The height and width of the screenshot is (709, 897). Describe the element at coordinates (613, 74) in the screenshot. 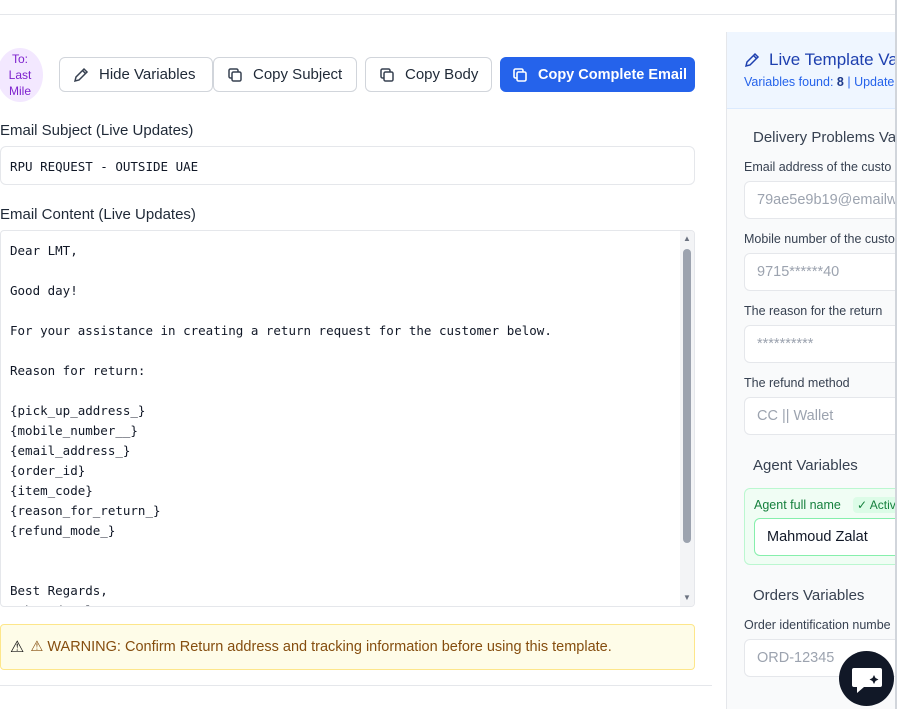

I see `copy-complete-email-label: Copy Complete Email` at that location.